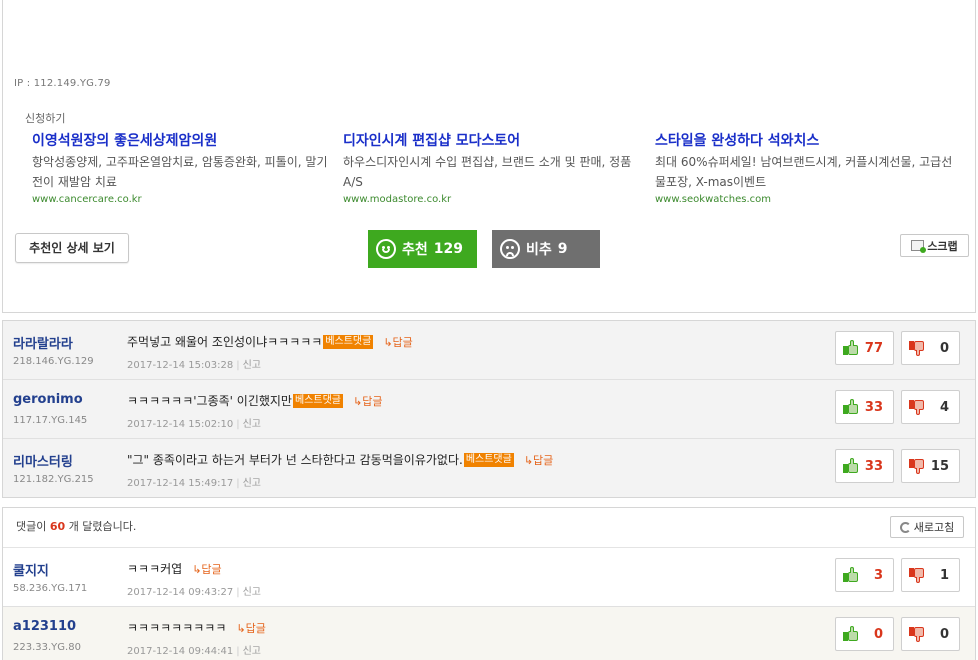 This screenshot has height=660, width=978. I want to click on upvote-button: 77, so click(864, 348).